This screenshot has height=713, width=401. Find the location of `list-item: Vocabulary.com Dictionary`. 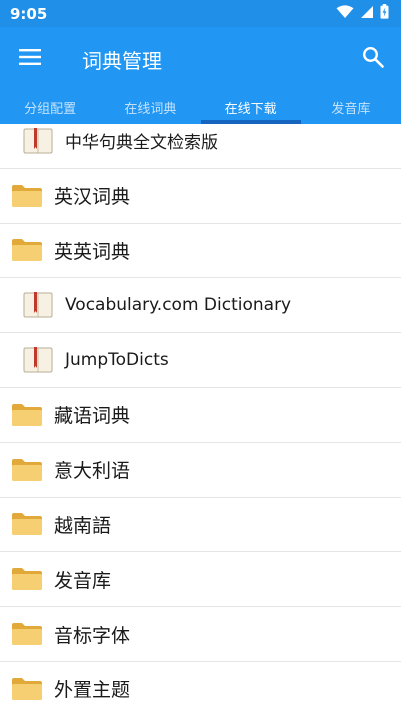

list-item: Vocabulary.com Dictionary is located at coordinates (200, 306).